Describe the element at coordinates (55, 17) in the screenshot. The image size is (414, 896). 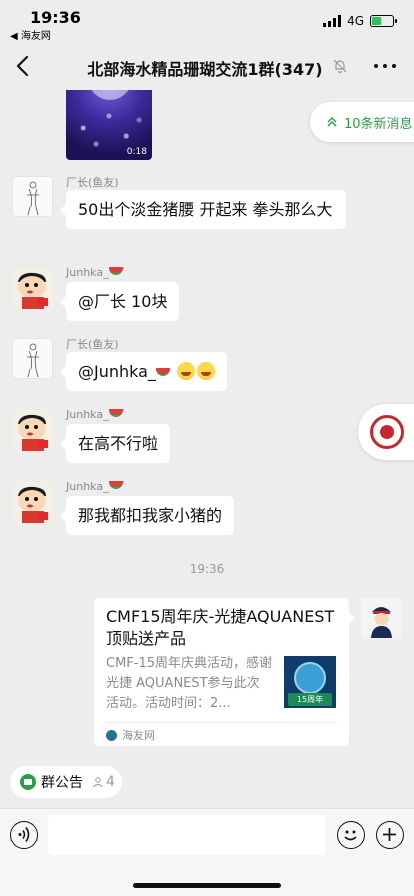
I see `status-time: 19:36` at that location.